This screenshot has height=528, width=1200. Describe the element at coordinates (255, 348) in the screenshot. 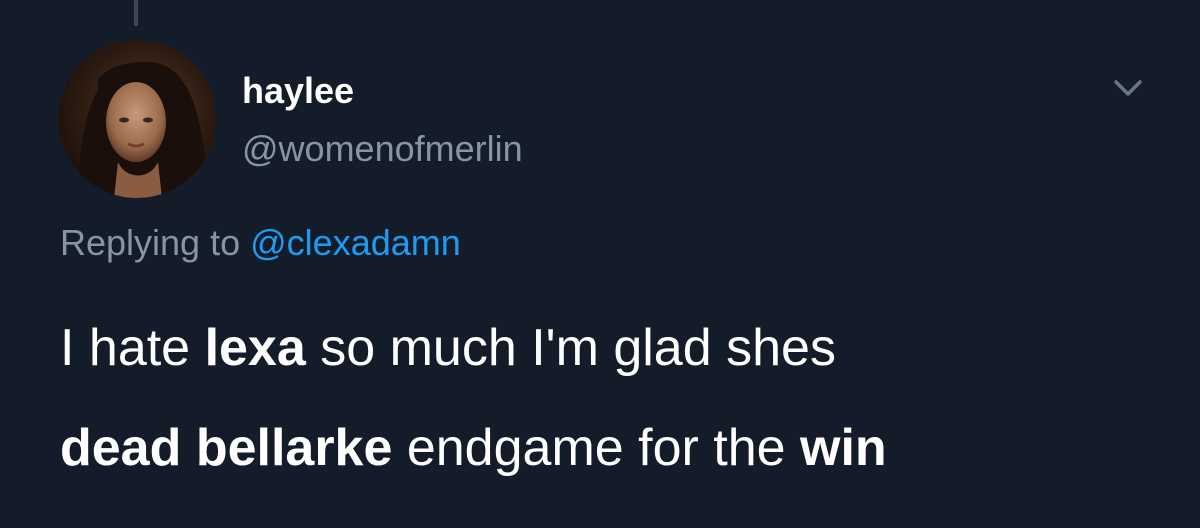

I see `tweet-text-segment-bold: lexa` at that location.